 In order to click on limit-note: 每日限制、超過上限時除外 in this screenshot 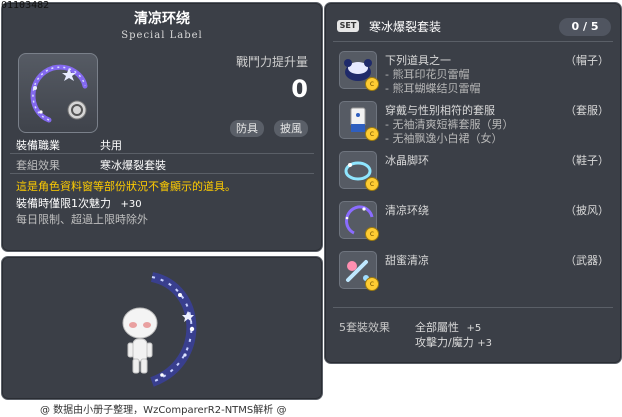, I will do `click(82, 219)`.